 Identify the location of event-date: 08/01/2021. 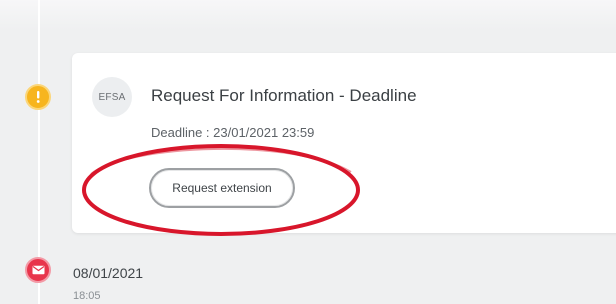
(108, 273).